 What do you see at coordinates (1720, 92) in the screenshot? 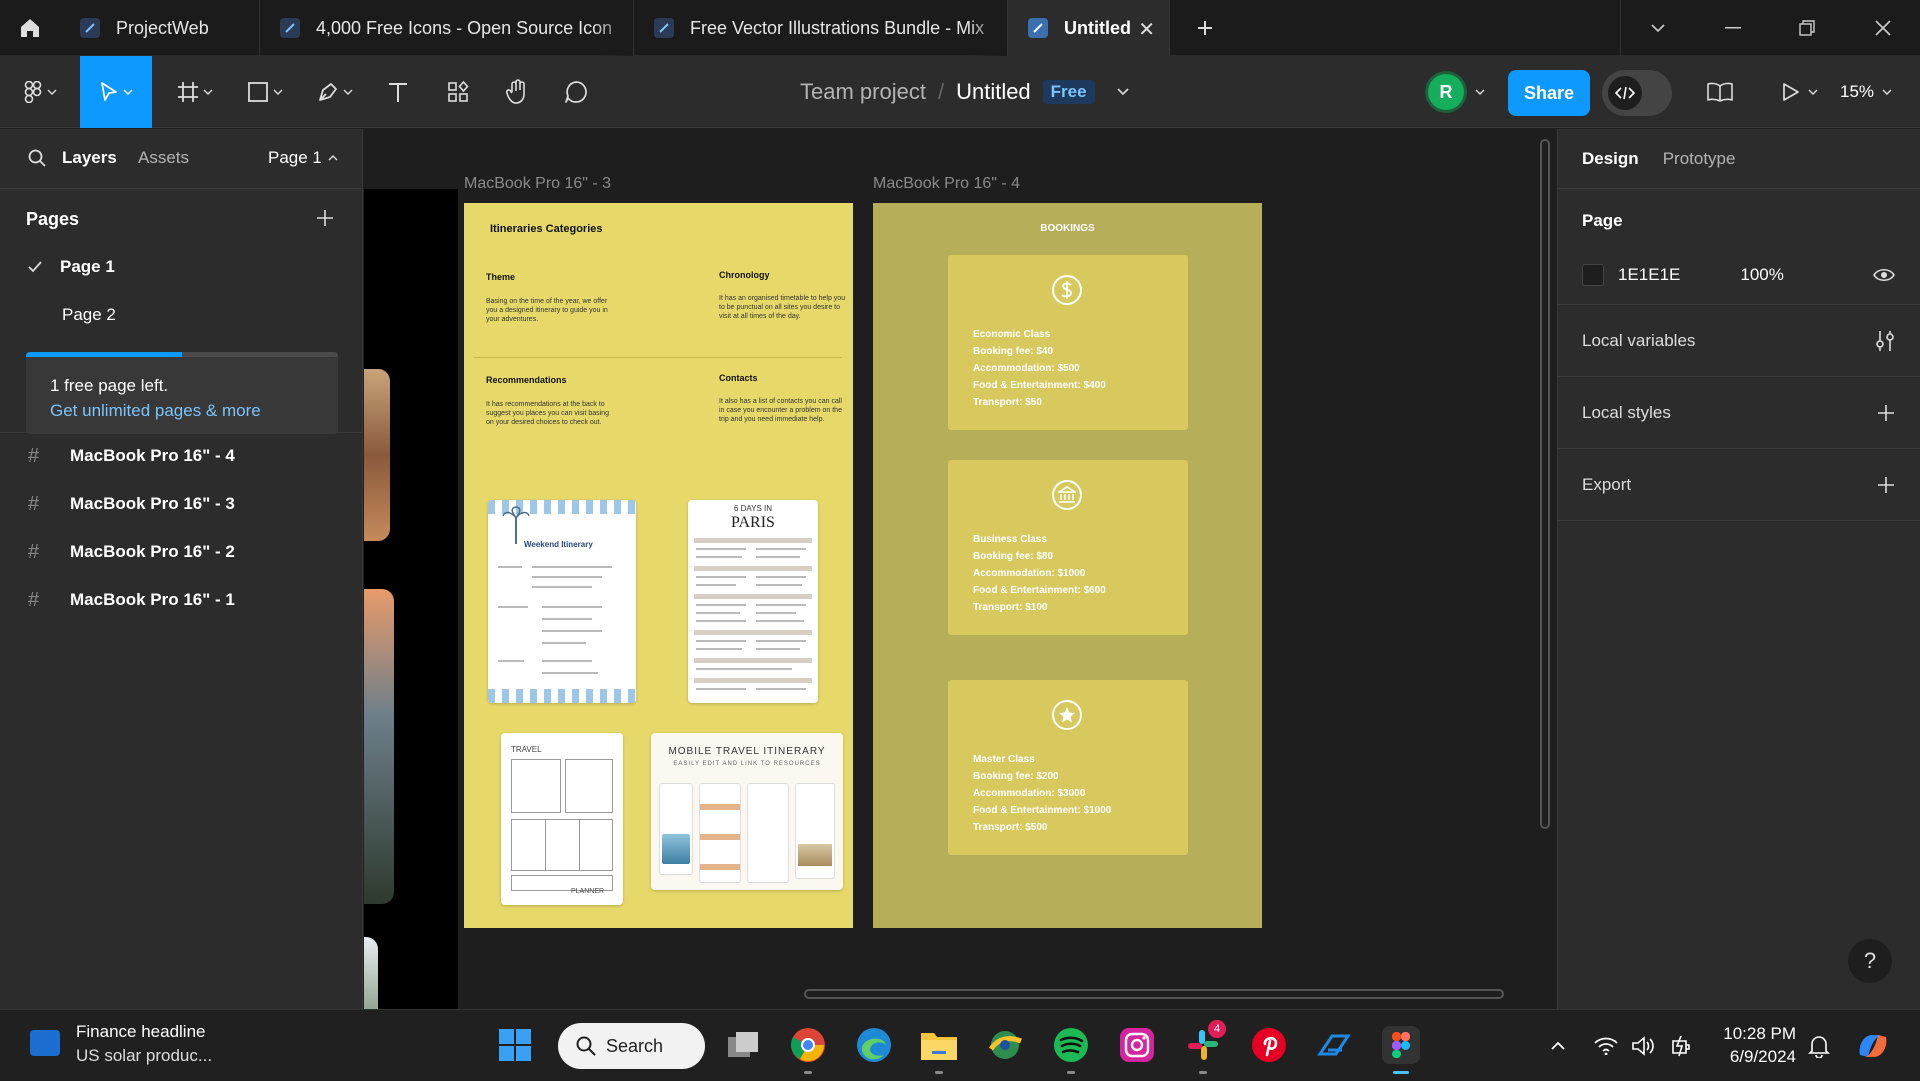
I see `library-book-icon` at bounding box center [1720, 92].